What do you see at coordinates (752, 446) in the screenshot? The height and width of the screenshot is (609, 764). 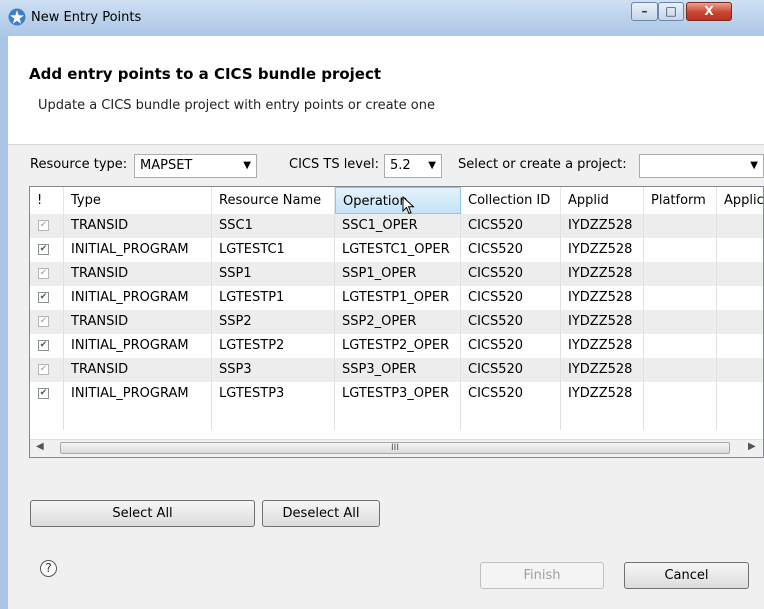 I see `scroll-right-icon: ▶` at bounding box center [752, 446].